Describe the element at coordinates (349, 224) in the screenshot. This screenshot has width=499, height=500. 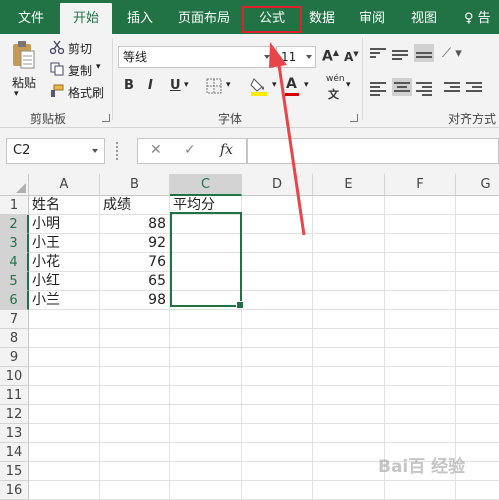
I see `cell-e2` at that location.